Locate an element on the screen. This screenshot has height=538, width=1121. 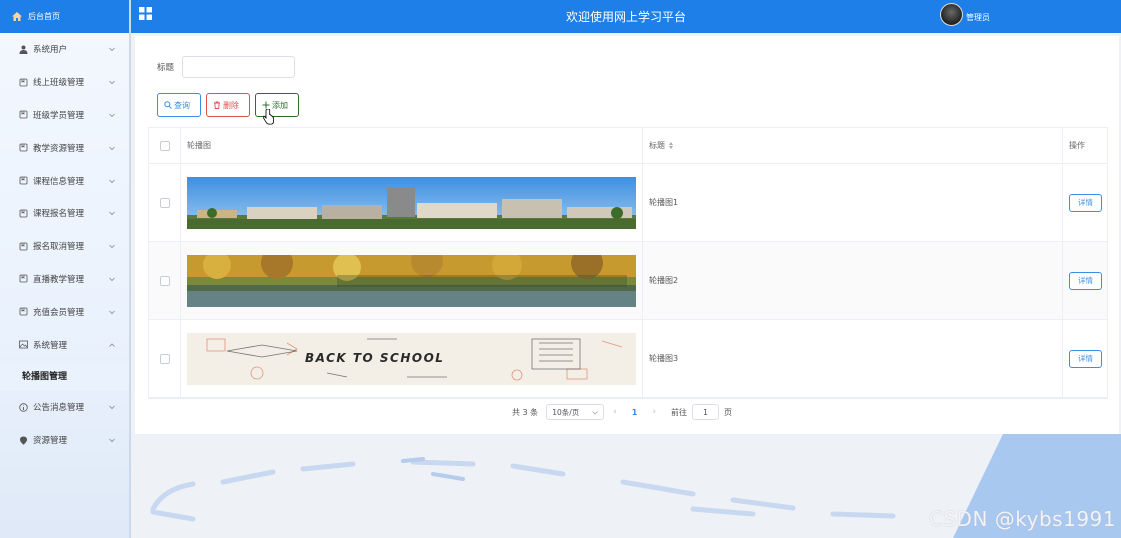
add-button: 添加 is located at coordinates (277, 105).